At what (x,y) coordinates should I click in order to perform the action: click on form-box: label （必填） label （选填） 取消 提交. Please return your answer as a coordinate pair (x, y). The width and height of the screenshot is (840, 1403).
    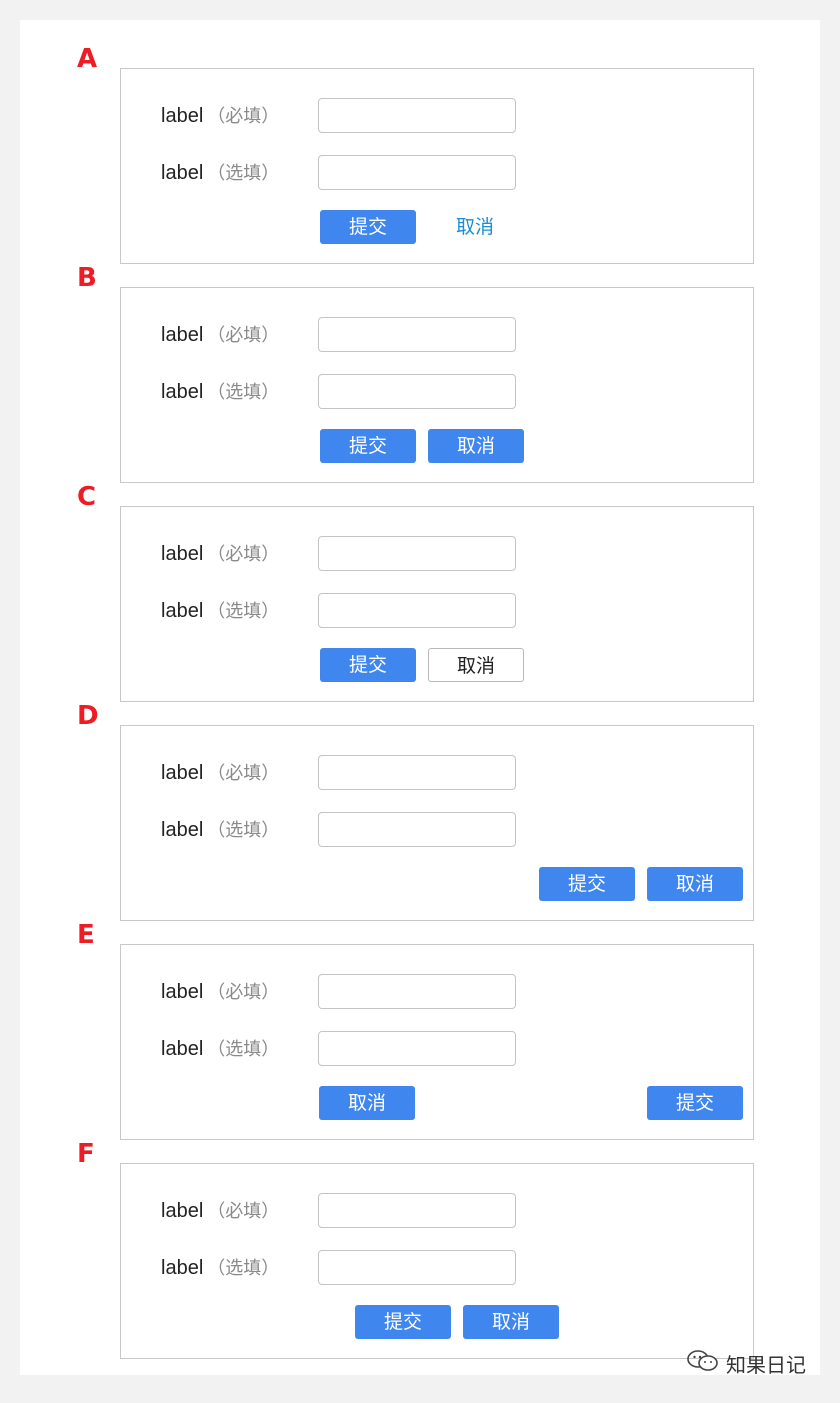
    Looking at the image, I should click on (437, 1042).